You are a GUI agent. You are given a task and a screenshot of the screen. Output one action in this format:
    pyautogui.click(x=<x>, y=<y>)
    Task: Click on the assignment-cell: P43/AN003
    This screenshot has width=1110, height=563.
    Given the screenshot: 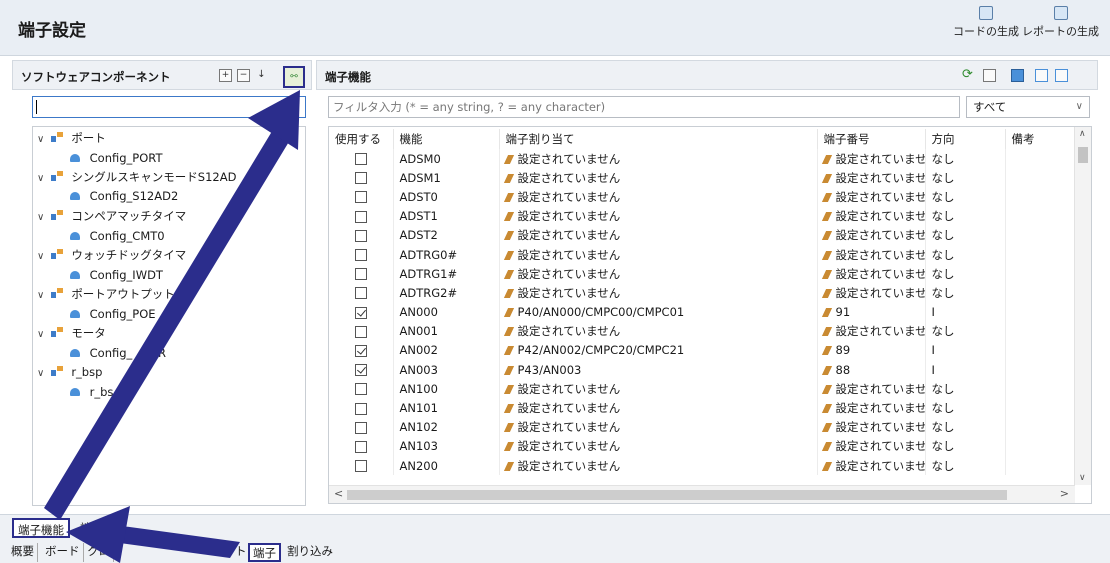 What is the action you would take?
    pyautogui.click(x=658, y=370)
    